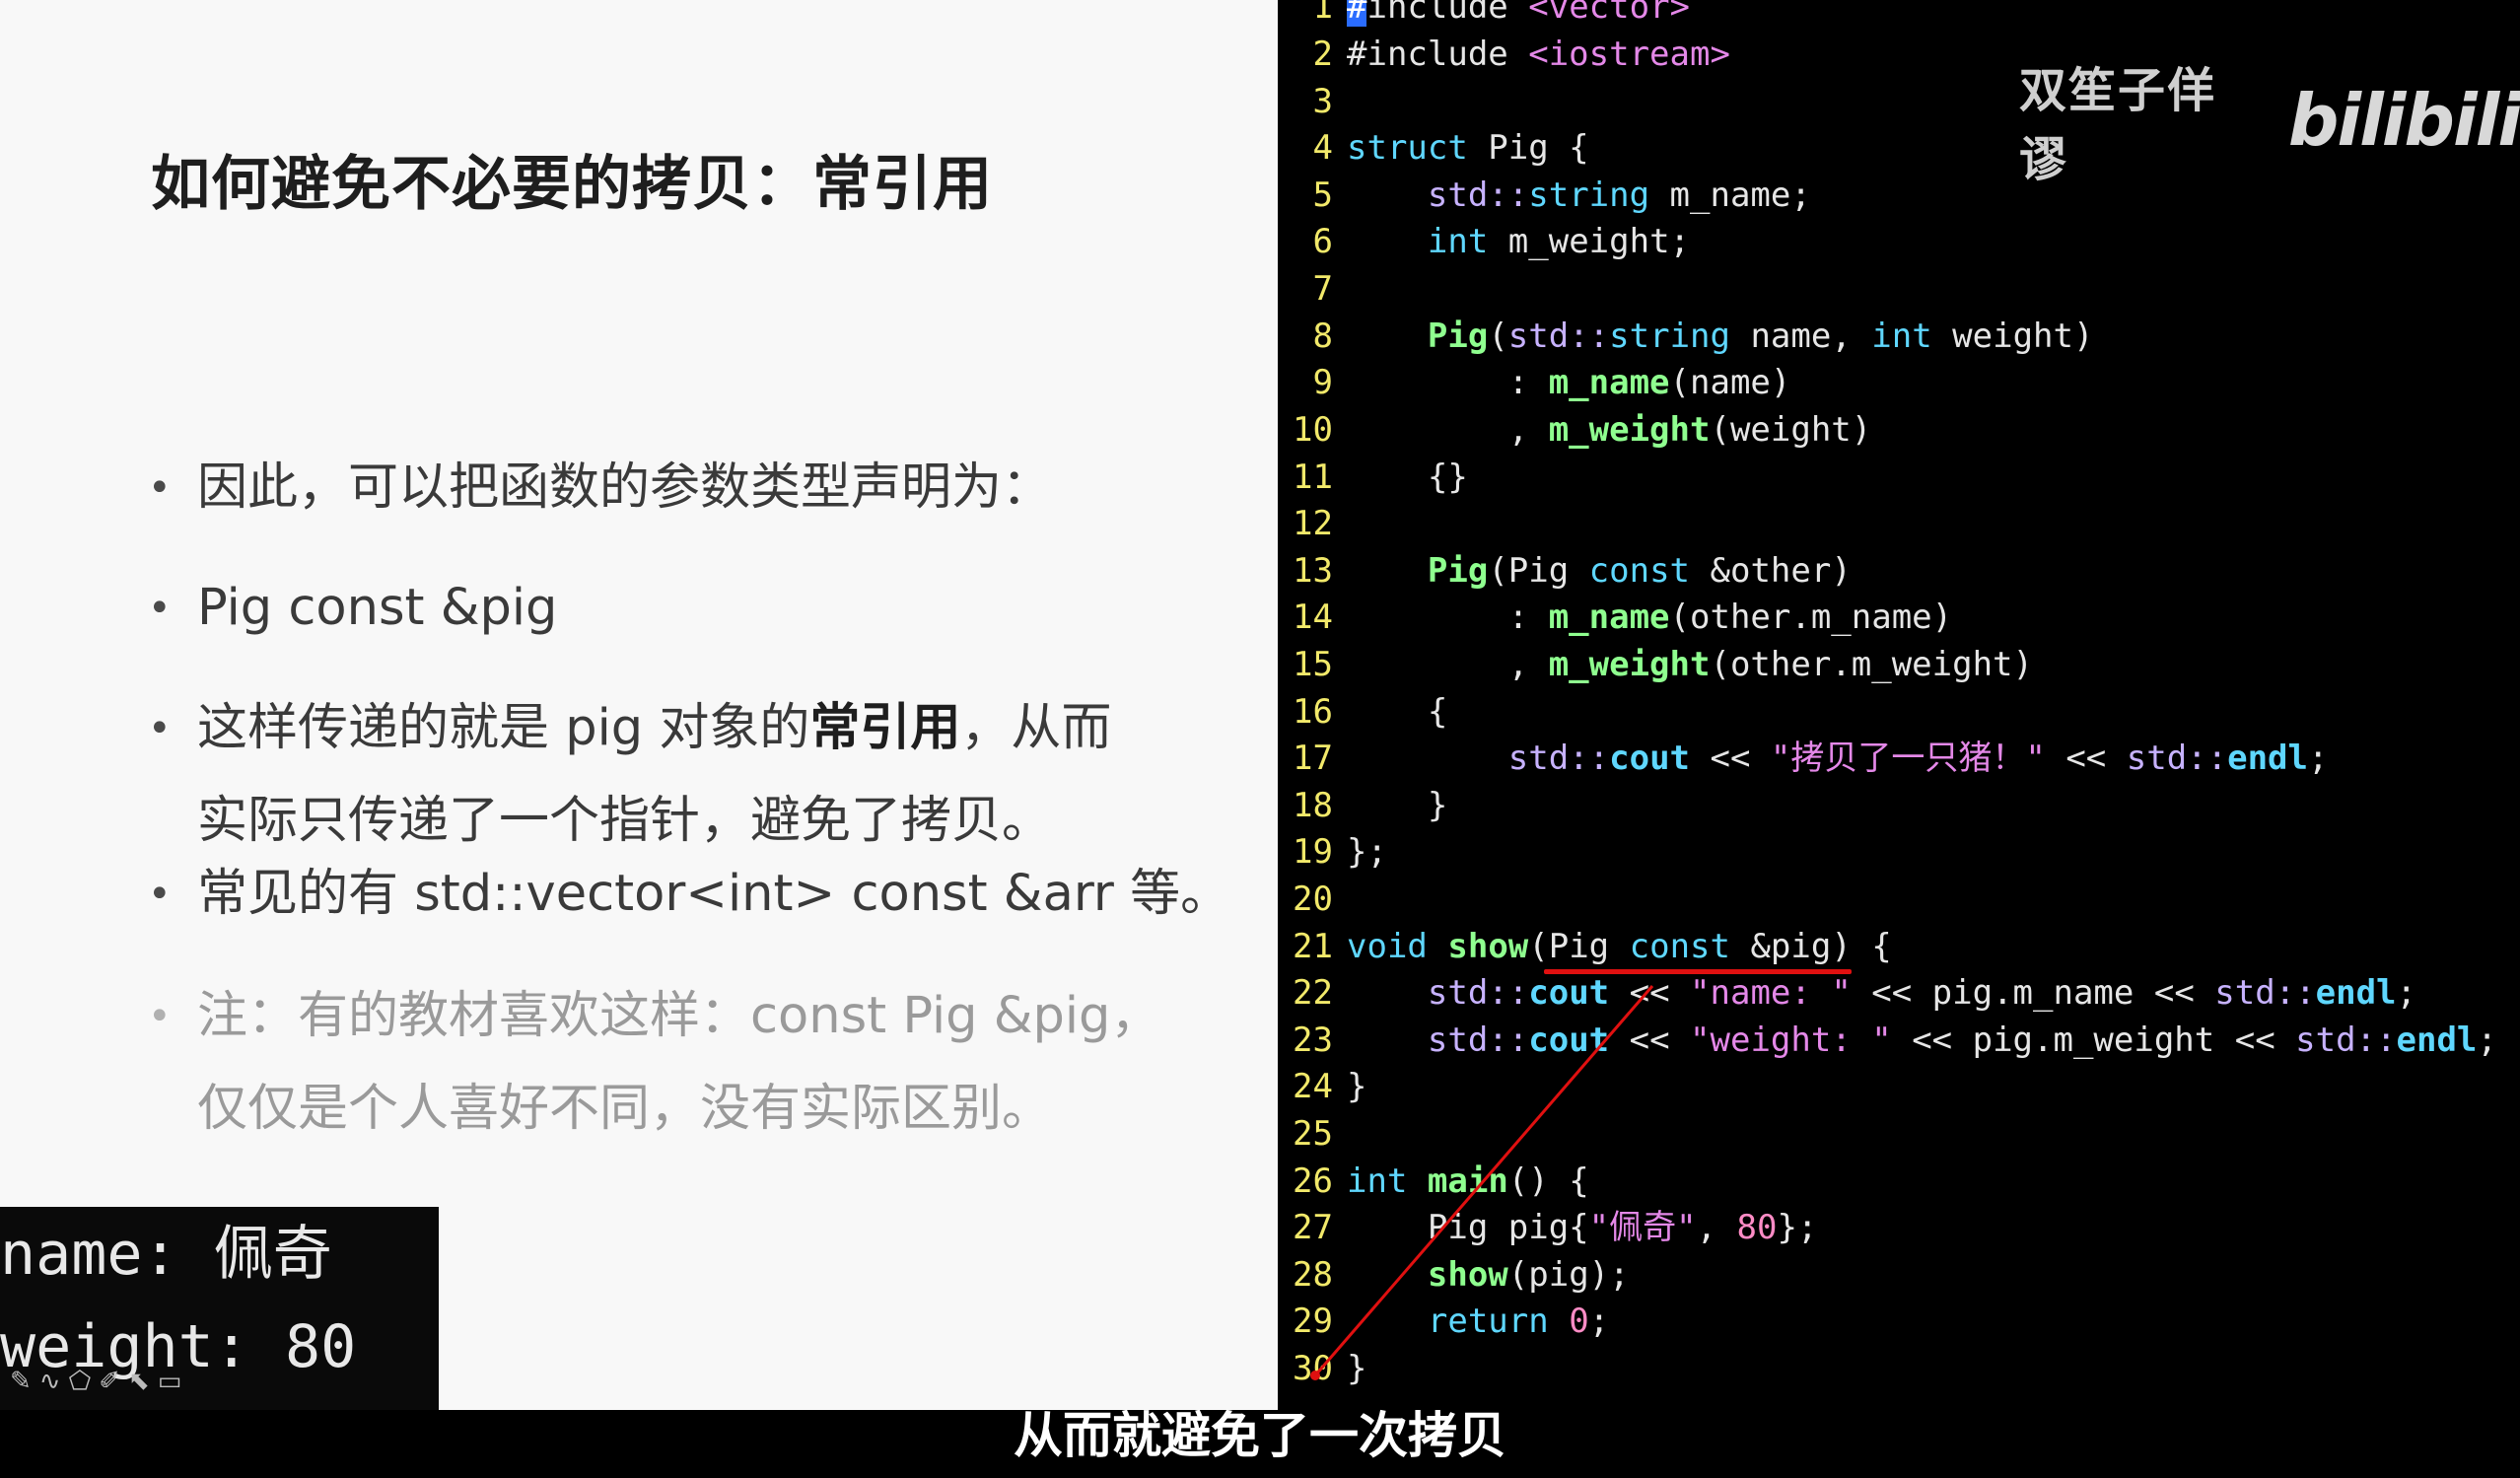 The height and width of the screenshot is (1478, 2520). What do you see at coordinates (99, 1381) in the screenshot?
I see `annotation-tools-icons: ✎∿⬠✐⬉▭` at bounding box center [99, 1381].